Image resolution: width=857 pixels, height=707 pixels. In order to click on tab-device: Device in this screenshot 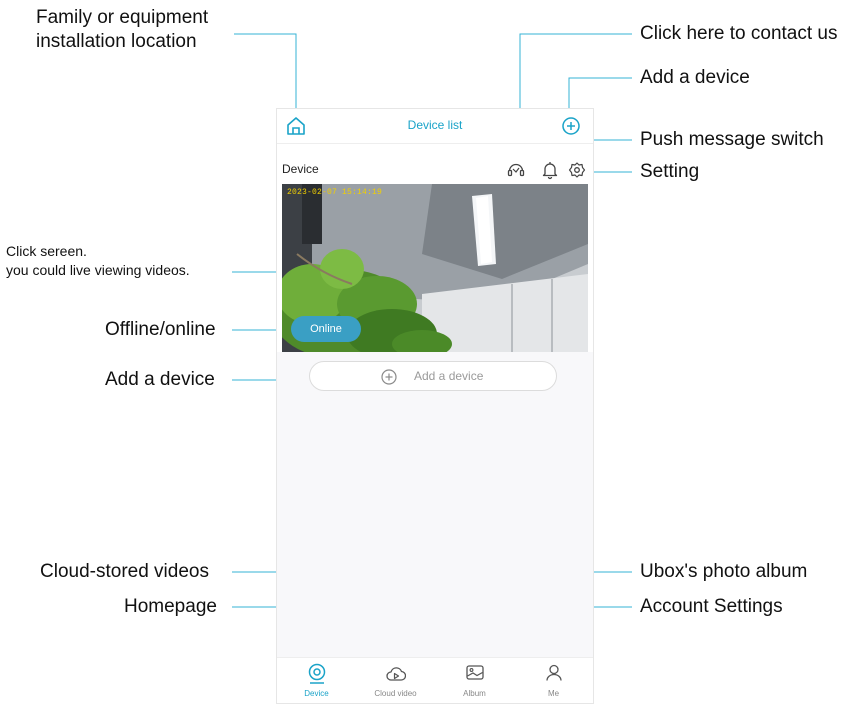, I will do `click(316, 680)`.